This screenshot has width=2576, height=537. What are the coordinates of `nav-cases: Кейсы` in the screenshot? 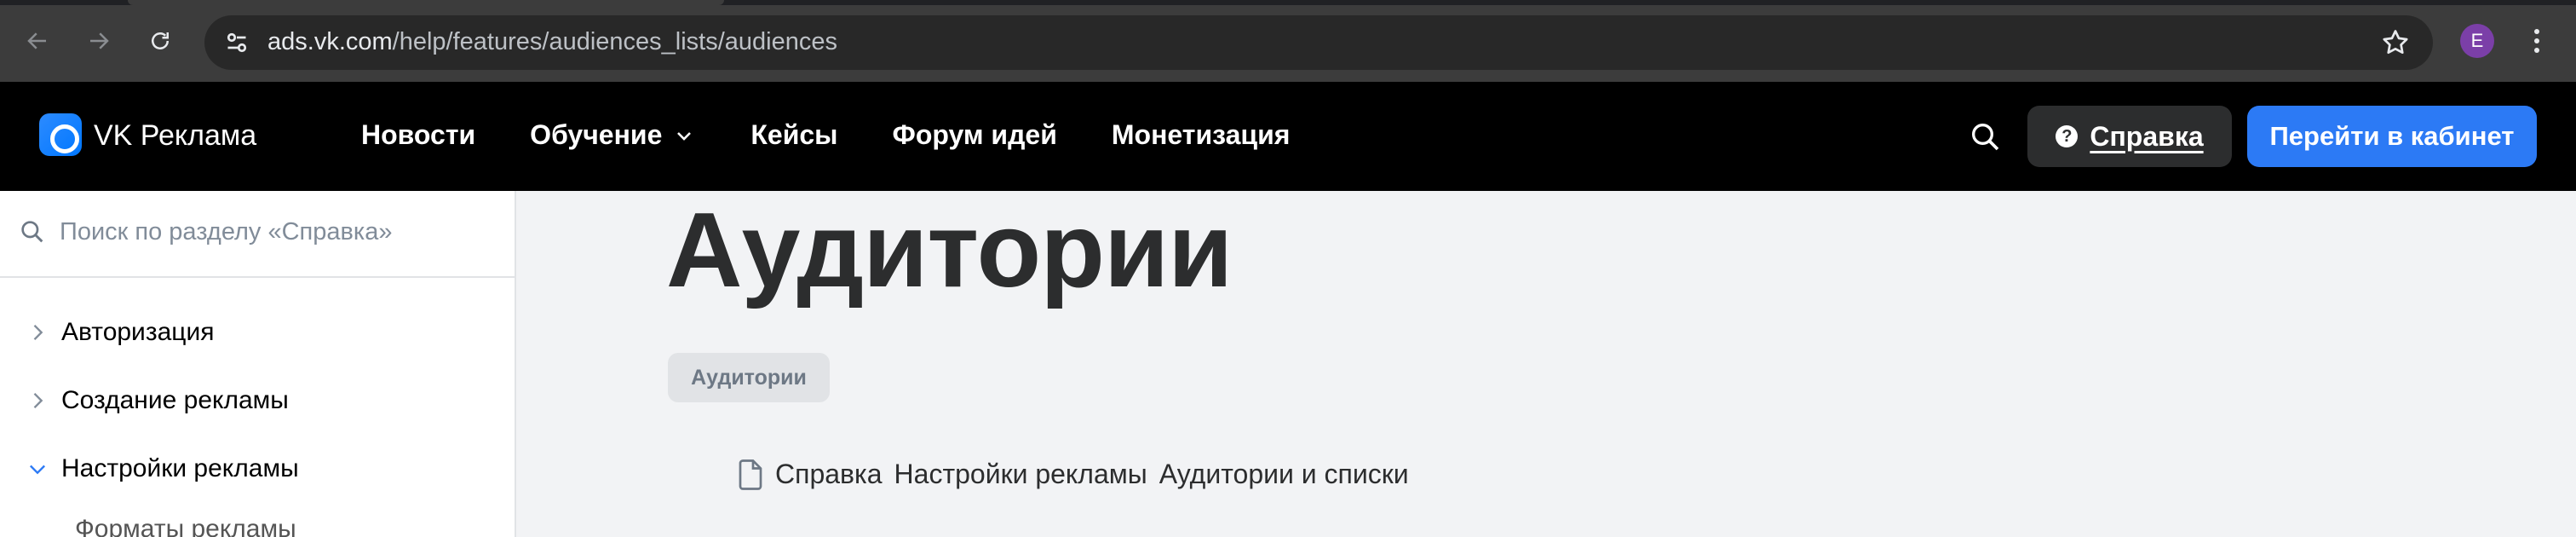 It's located at (794, 135).